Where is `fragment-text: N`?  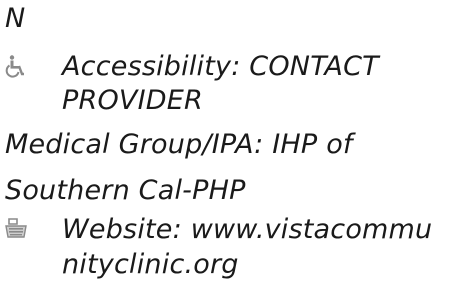 fragment-text: N is located at coordinates (15, 18).